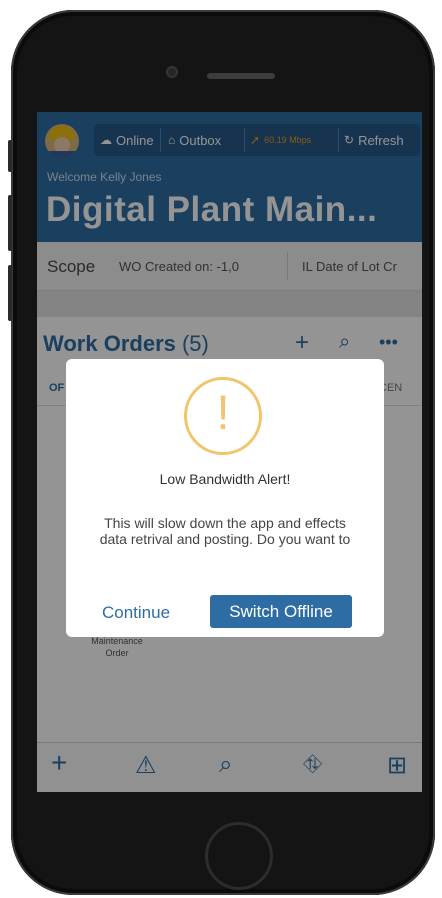 The image size is (442, 898). I want to click on dialog-title: Low Bandwidth Alert!, so click(225, 479).